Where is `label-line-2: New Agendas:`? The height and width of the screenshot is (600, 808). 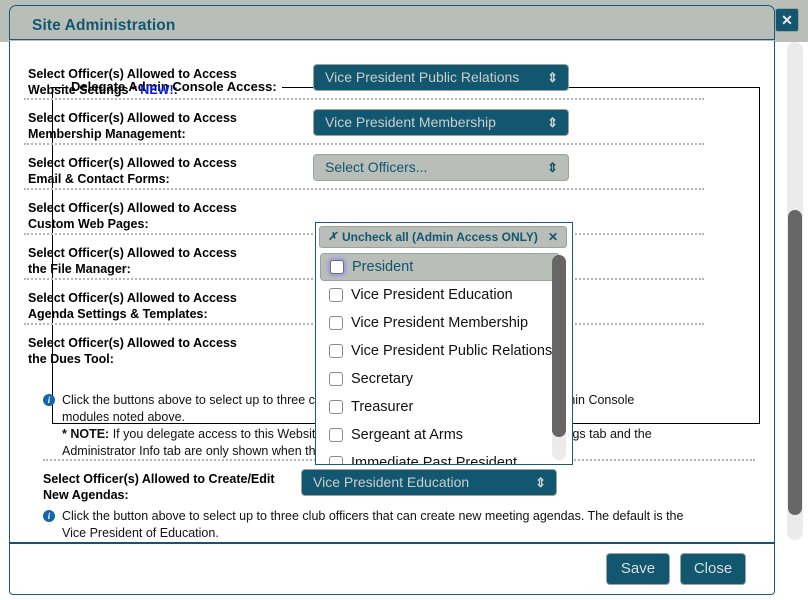
label-line-2: New Agendas: is located at coordinates (86, 495).